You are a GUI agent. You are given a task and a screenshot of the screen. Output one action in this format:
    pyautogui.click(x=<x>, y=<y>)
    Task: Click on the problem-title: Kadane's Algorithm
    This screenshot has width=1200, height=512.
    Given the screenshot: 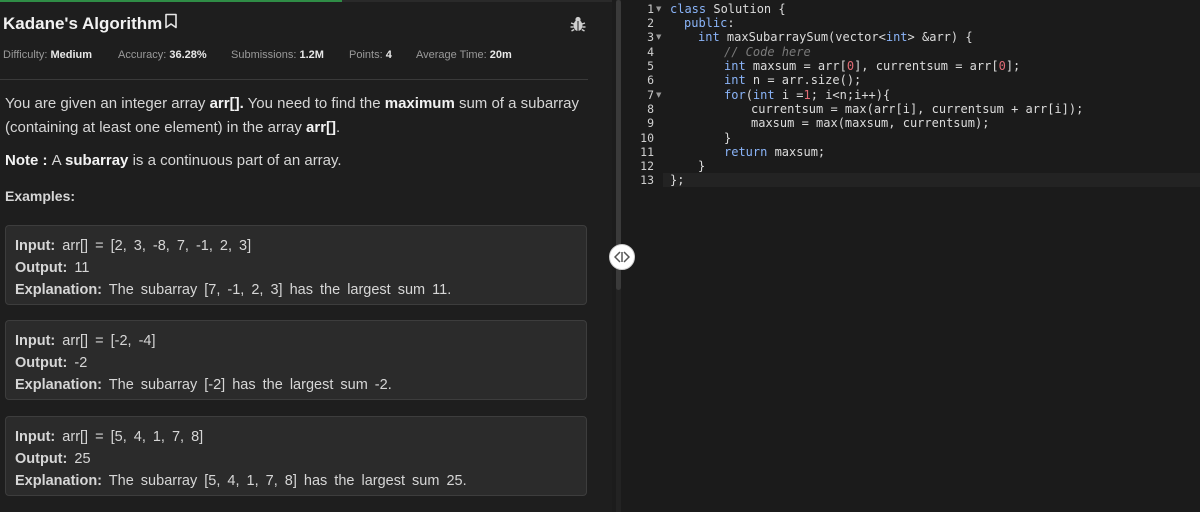 What is the action you would take?
    pyautogui.click(x=90, y=23)
    